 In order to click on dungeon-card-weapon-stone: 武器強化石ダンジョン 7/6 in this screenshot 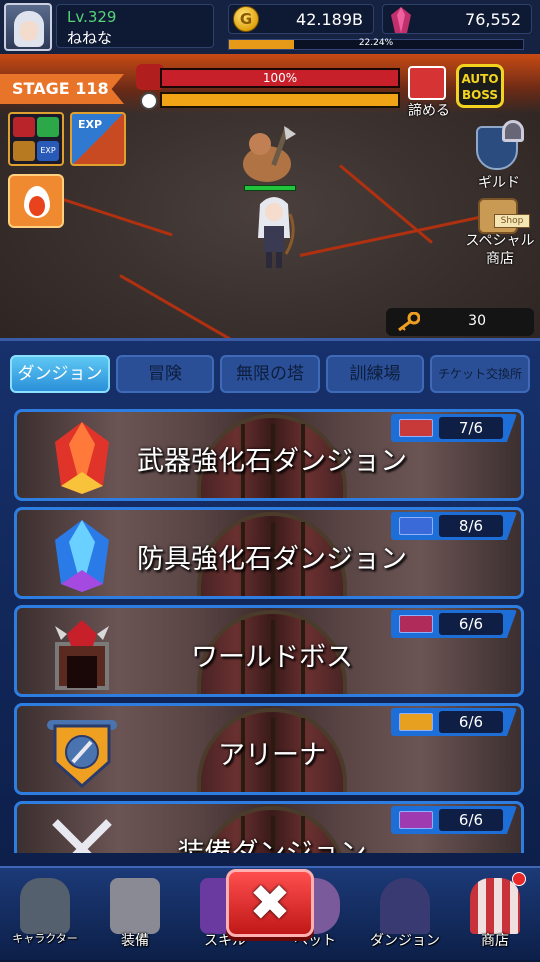, I will do `click(269, 455)`.